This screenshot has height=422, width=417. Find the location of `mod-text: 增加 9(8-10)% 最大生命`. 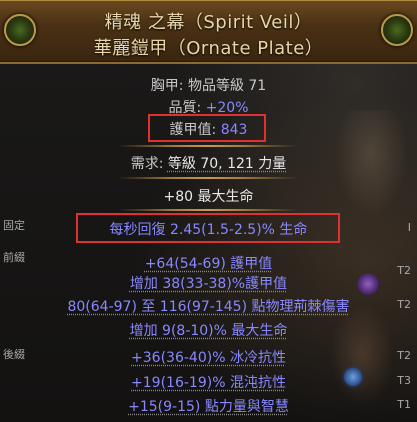

mod-text: 增加 9(8-10)% 最大生命 is located at coordinates (208, 331).